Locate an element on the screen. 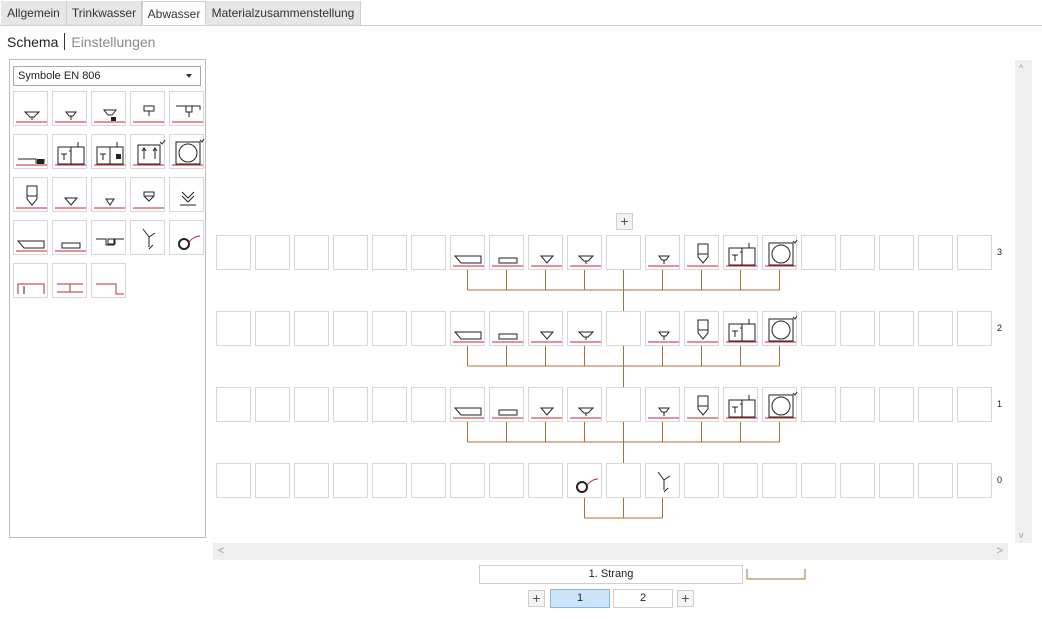 The height and width of the screenshot is (619, 1042). palette-ring-connector-symbol is located at coordinates (186, 237).